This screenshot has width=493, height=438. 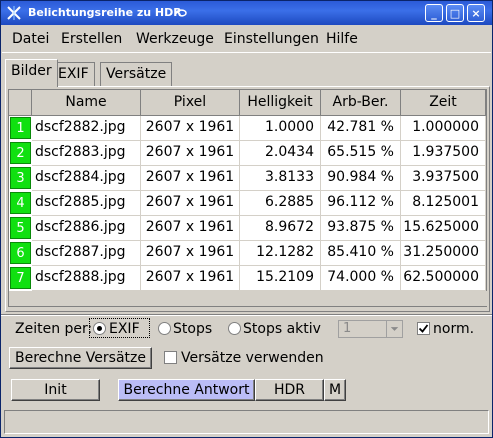 I want to click on header-corner, so click(x=20, y=103).